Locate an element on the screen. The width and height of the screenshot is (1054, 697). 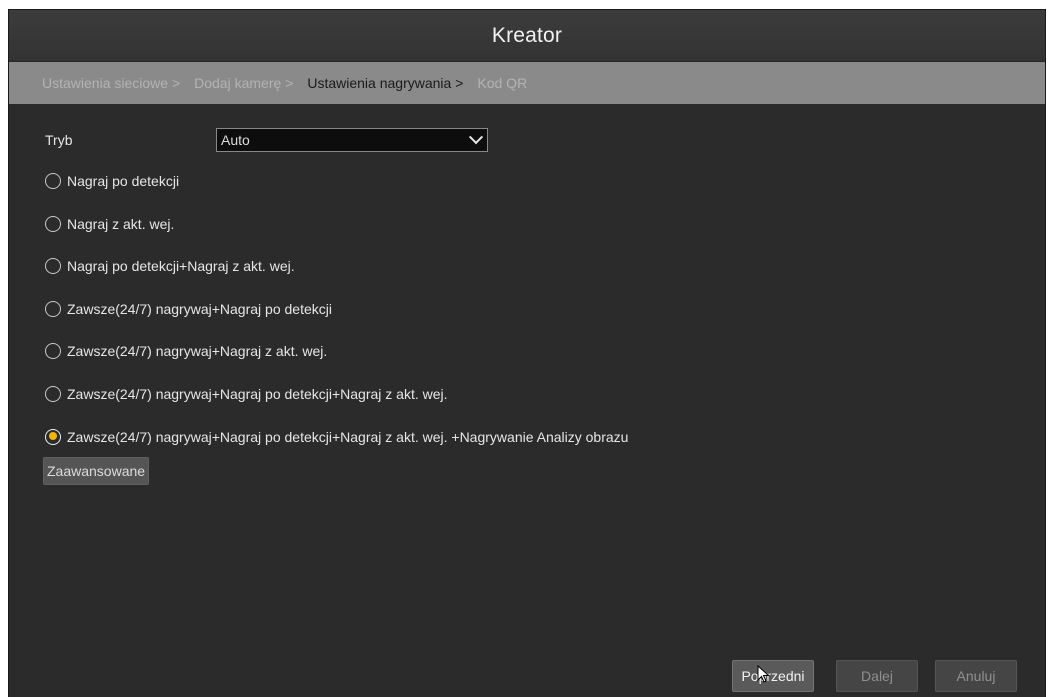
cancel-button: Anuluj is located at coordinates (976, 676).